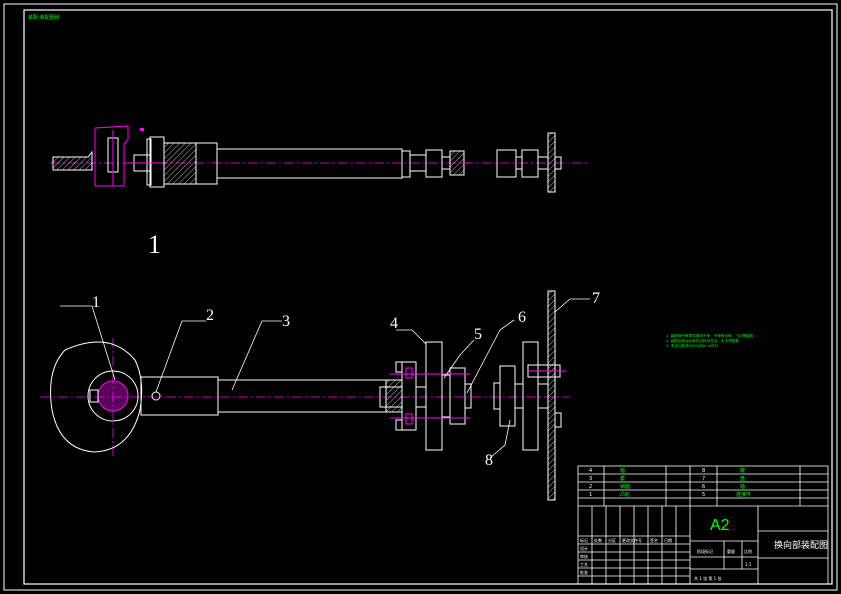 The image size is (841, 594). Describe the element at coordinates (720, 525) in the screenshot. I see `sheet-size: A2` at that location.